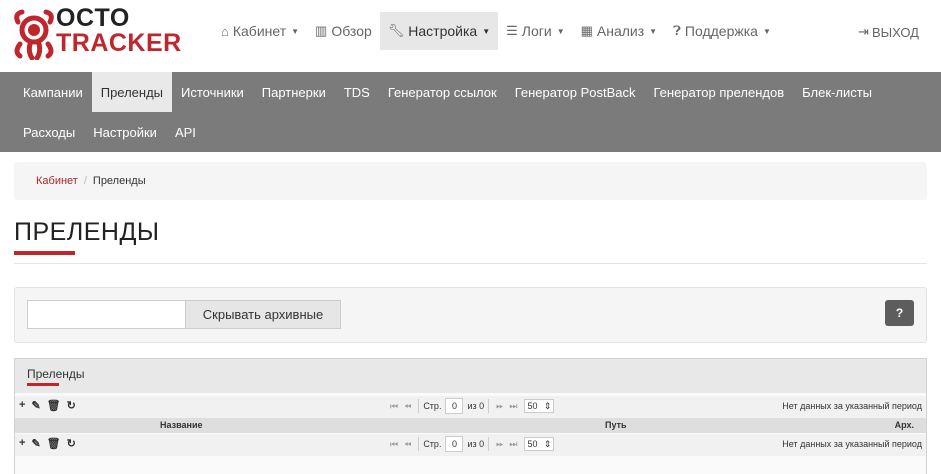 The width and height of the screenshot is (941, 474). What do you see at coordinates (106, 314) in the screenshot?
I see `filter-input` at bounding box center [106, 314].